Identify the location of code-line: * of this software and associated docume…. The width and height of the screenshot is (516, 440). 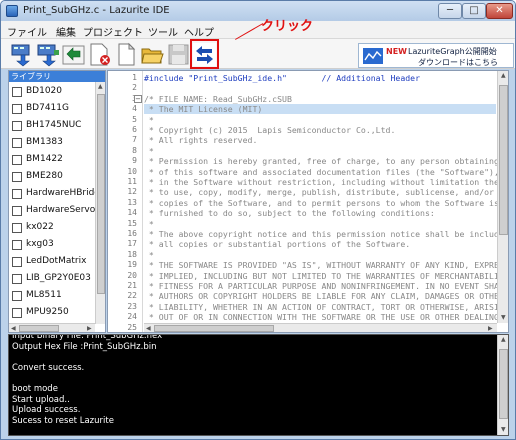
(326, 171).